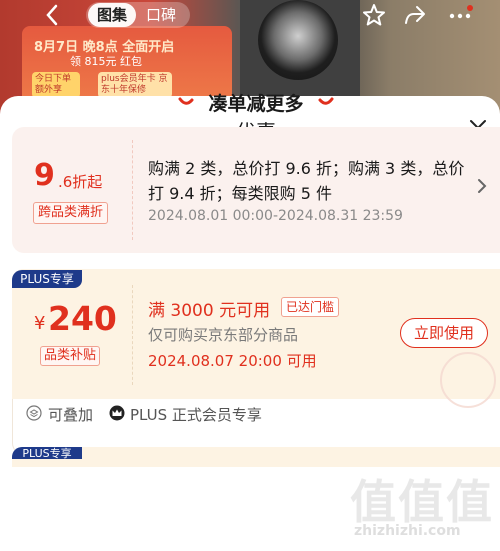  I want to click on chevron-left-icon, so click(52, 18).